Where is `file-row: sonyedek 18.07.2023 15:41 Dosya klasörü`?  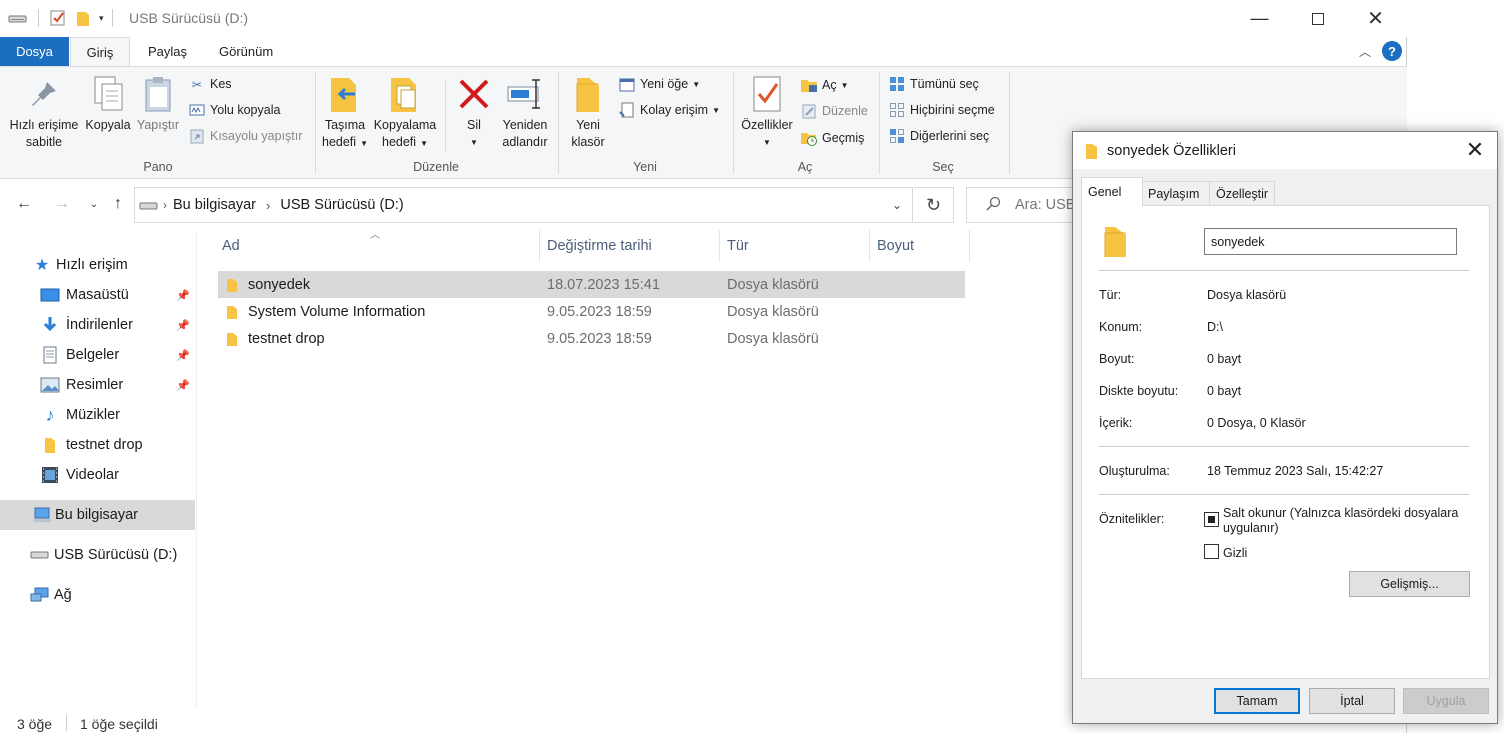
file-row: sonyedek 18.07.2023 15:41 Dosya klasörü is located at coordinates (591, 284).